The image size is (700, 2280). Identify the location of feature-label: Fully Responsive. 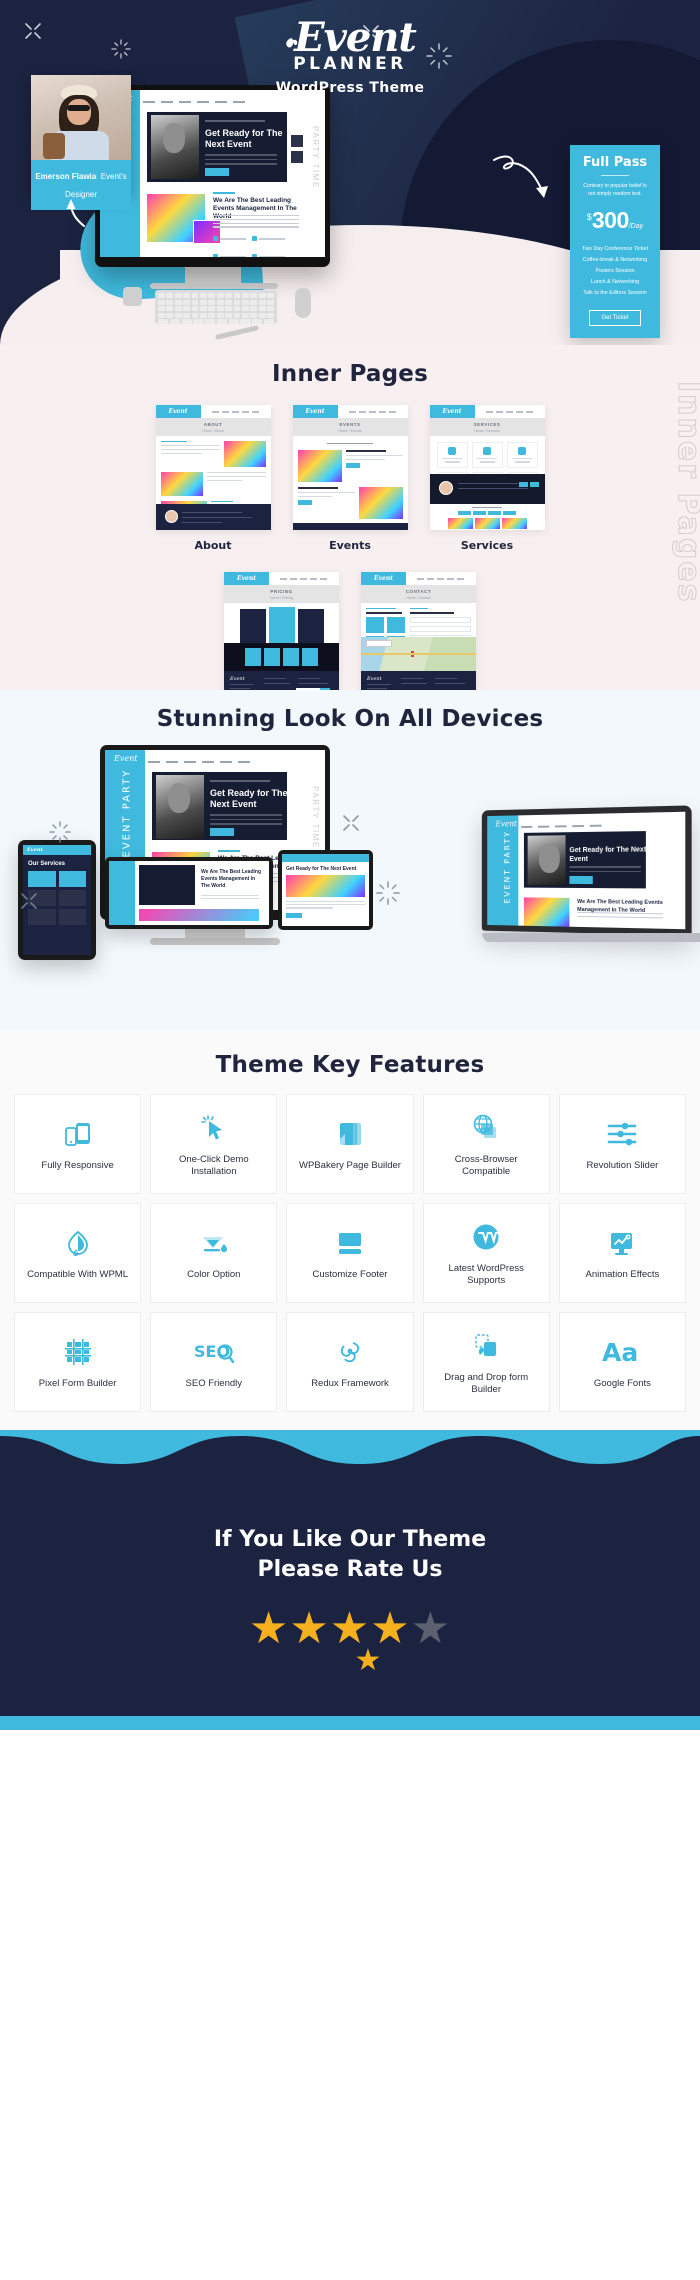
(77, 1165).